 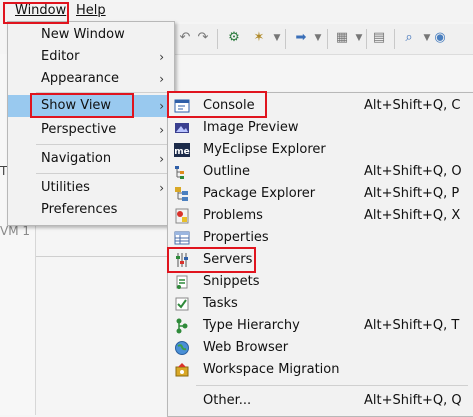 What do you see at coordinates (185, 38) in the screenshot?
I see `undo-icon: ↶` at bounding box center [185, 38].